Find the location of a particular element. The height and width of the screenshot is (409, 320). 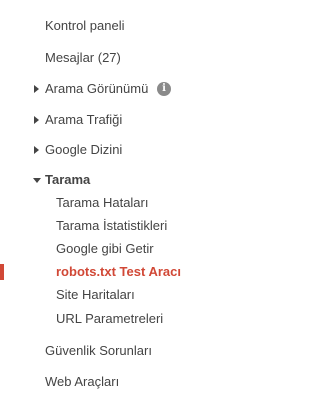

nav-item-label: Arama Trafiği is located at coordinates (84, 119).